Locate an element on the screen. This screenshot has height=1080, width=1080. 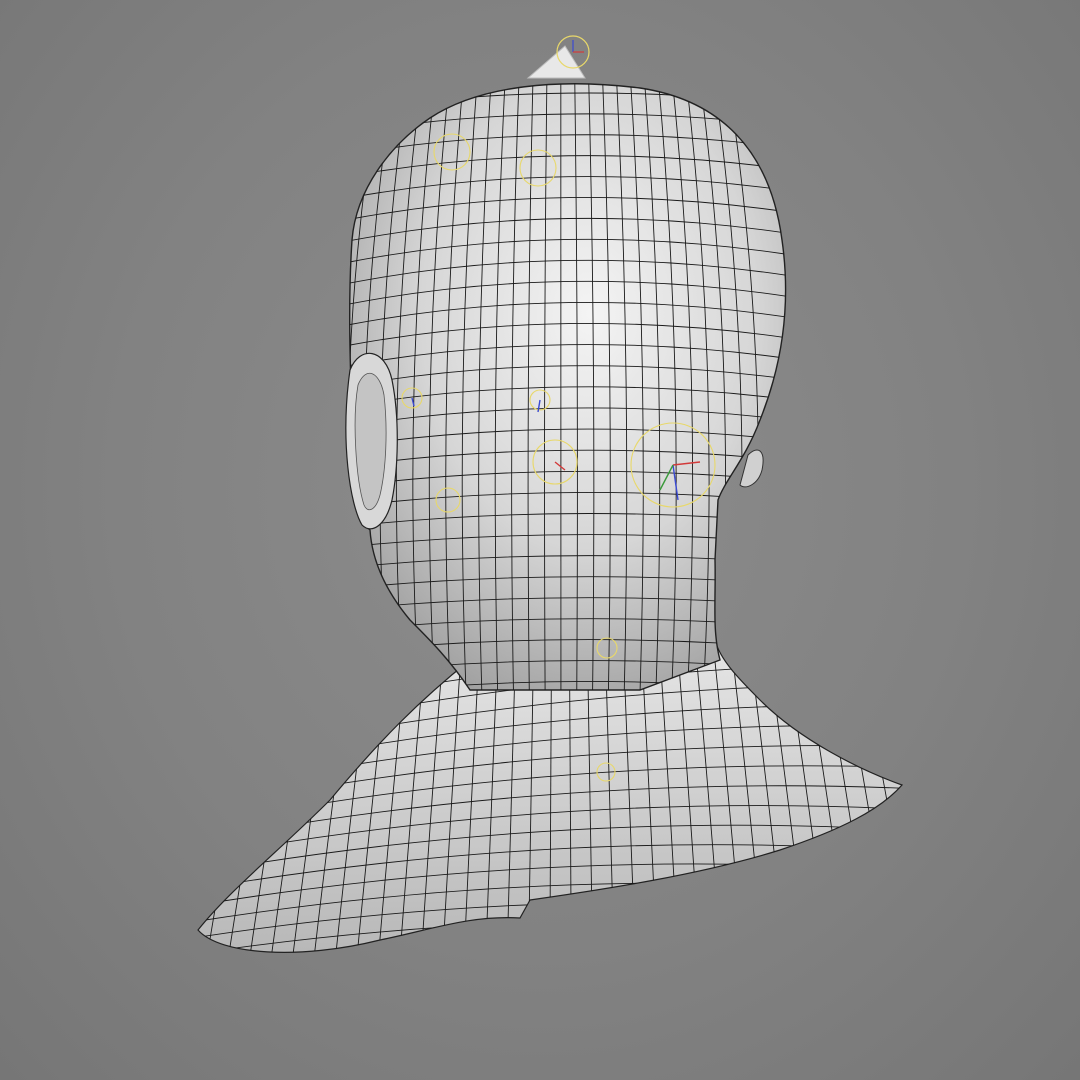
ear-mesh is located at coordinates (371, 441).